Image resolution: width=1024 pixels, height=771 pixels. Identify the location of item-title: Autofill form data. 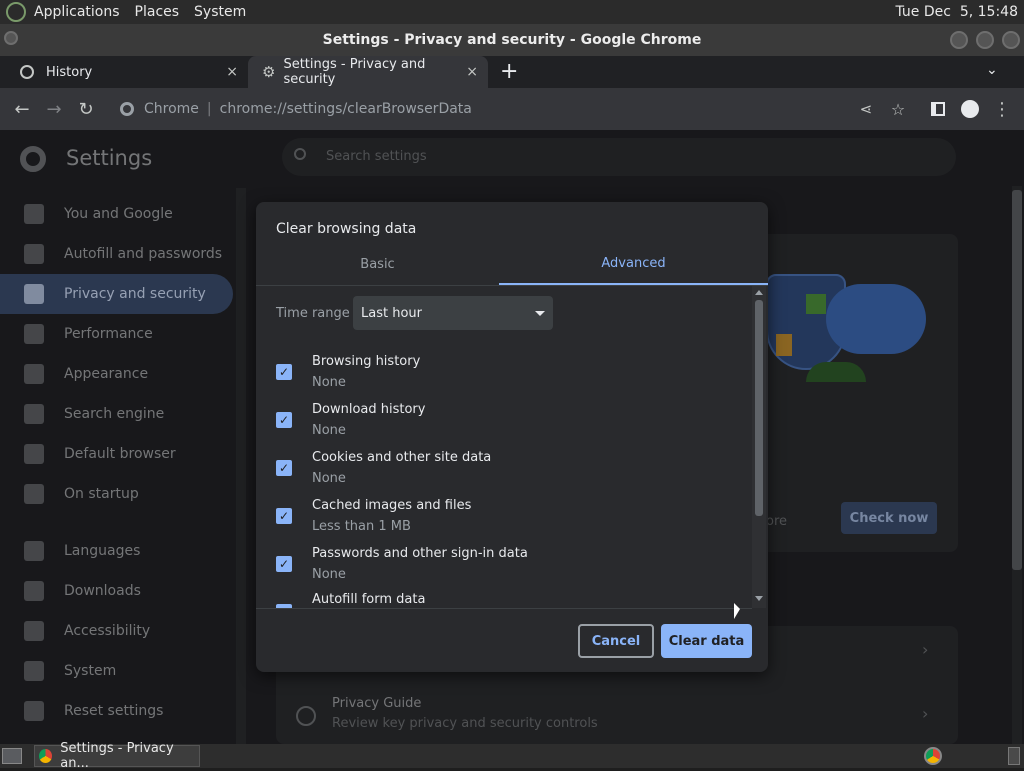
(369, 599).